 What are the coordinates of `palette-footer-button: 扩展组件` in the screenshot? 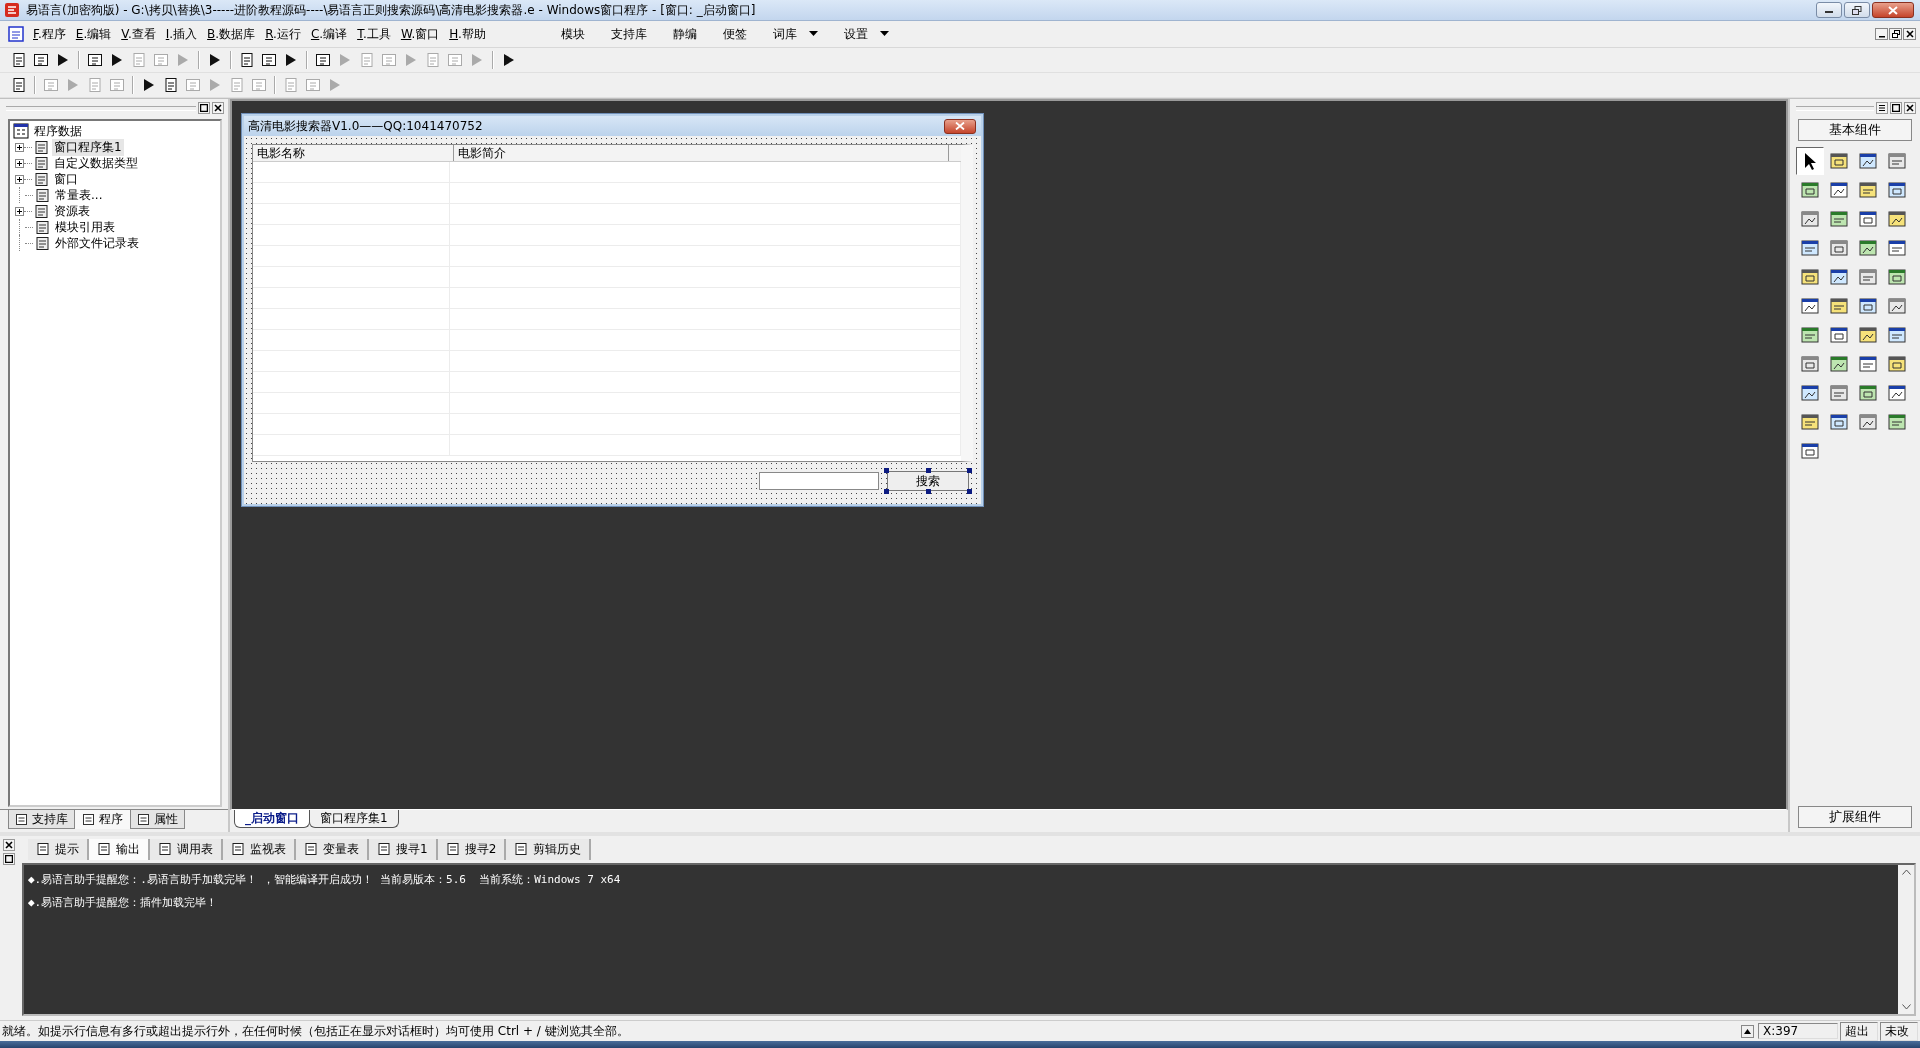 It's located at (1855, 817).